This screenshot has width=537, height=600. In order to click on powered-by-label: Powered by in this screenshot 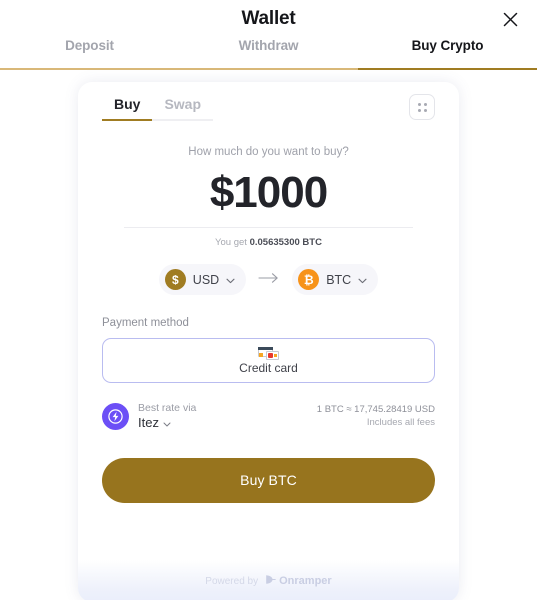, I will do `click(232, 581)`.